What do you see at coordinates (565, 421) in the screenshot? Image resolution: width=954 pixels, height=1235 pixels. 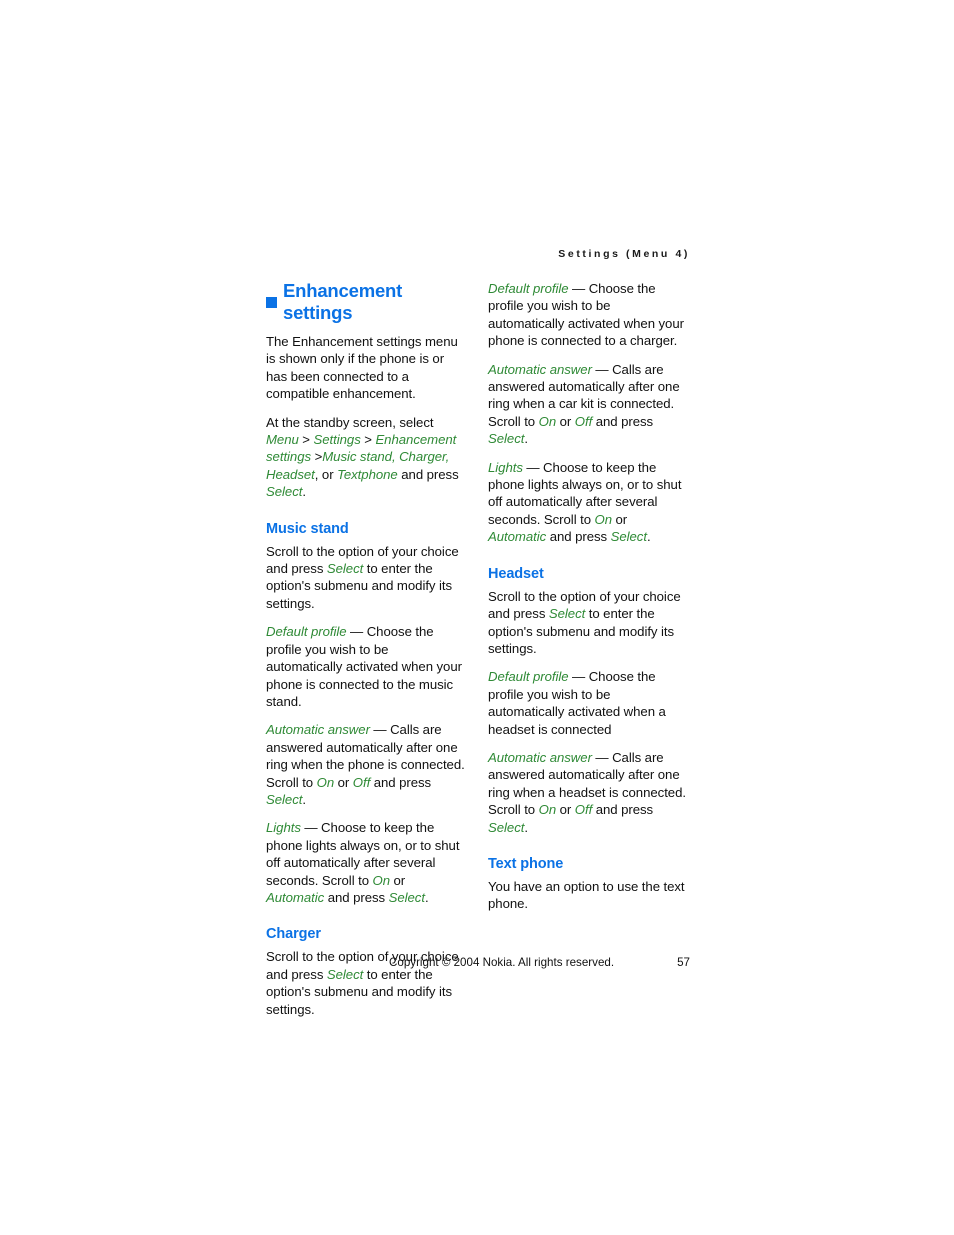 I see `ch-auto-text-2: or` at bounding box center [565, 421].